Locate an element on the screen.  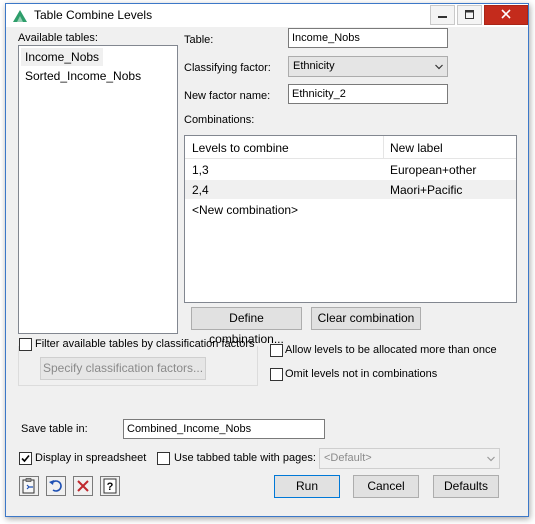
clear-button is located at coordinates (83, 486).